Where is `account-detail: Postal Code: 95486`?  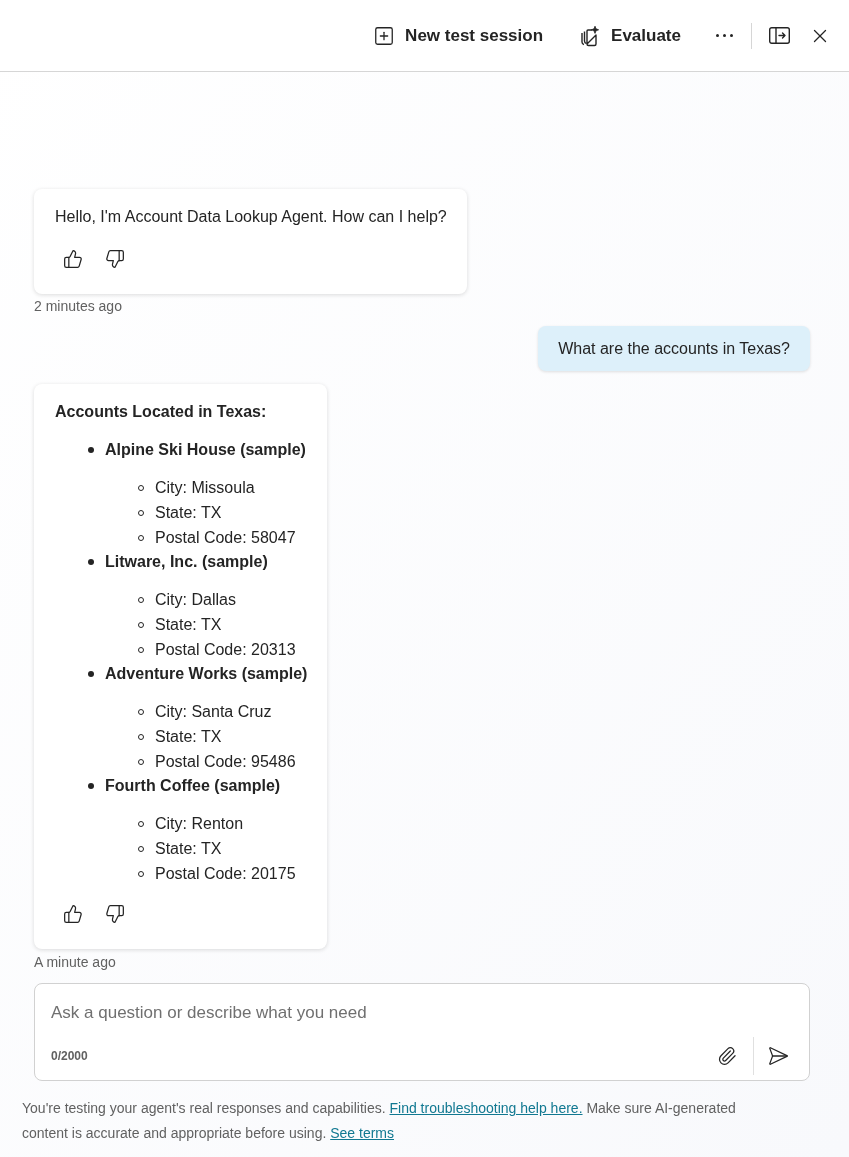 account-detail: Postal Code: 95486 is located at coordinates (225, 762).